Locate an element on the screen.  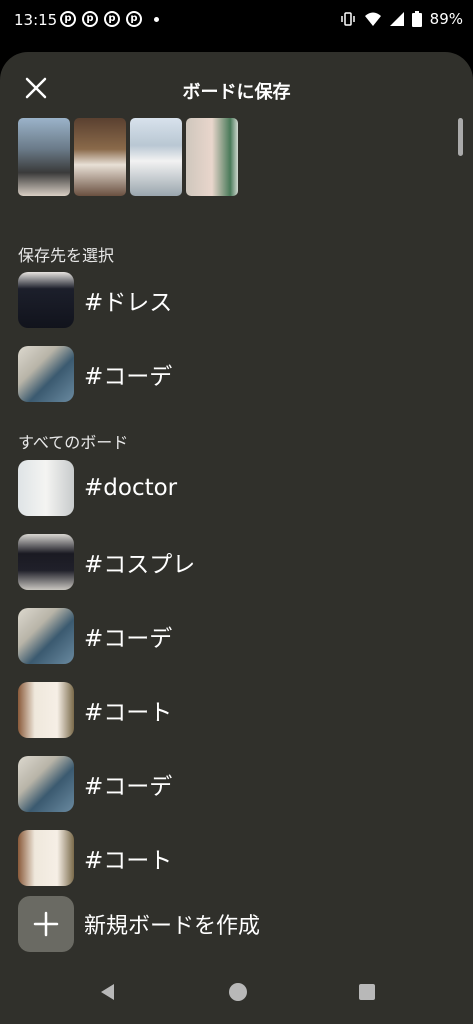
selected-pins-preview is located at coordinates (128, 157).